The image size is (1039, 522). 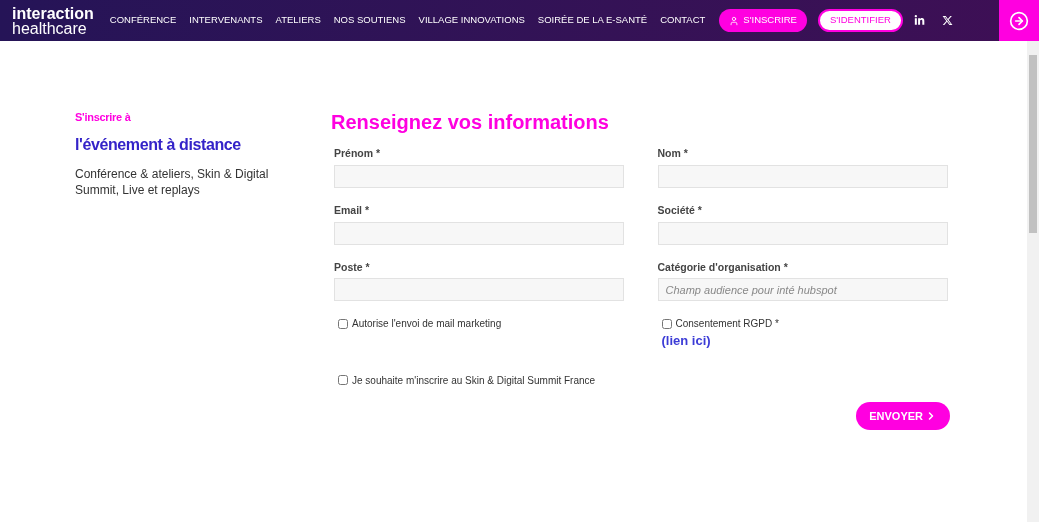 What do you see at coordinates (1033, 144) in the screenshot?
I see `scrollbar-thumb` at bounding box center [1033, 144].